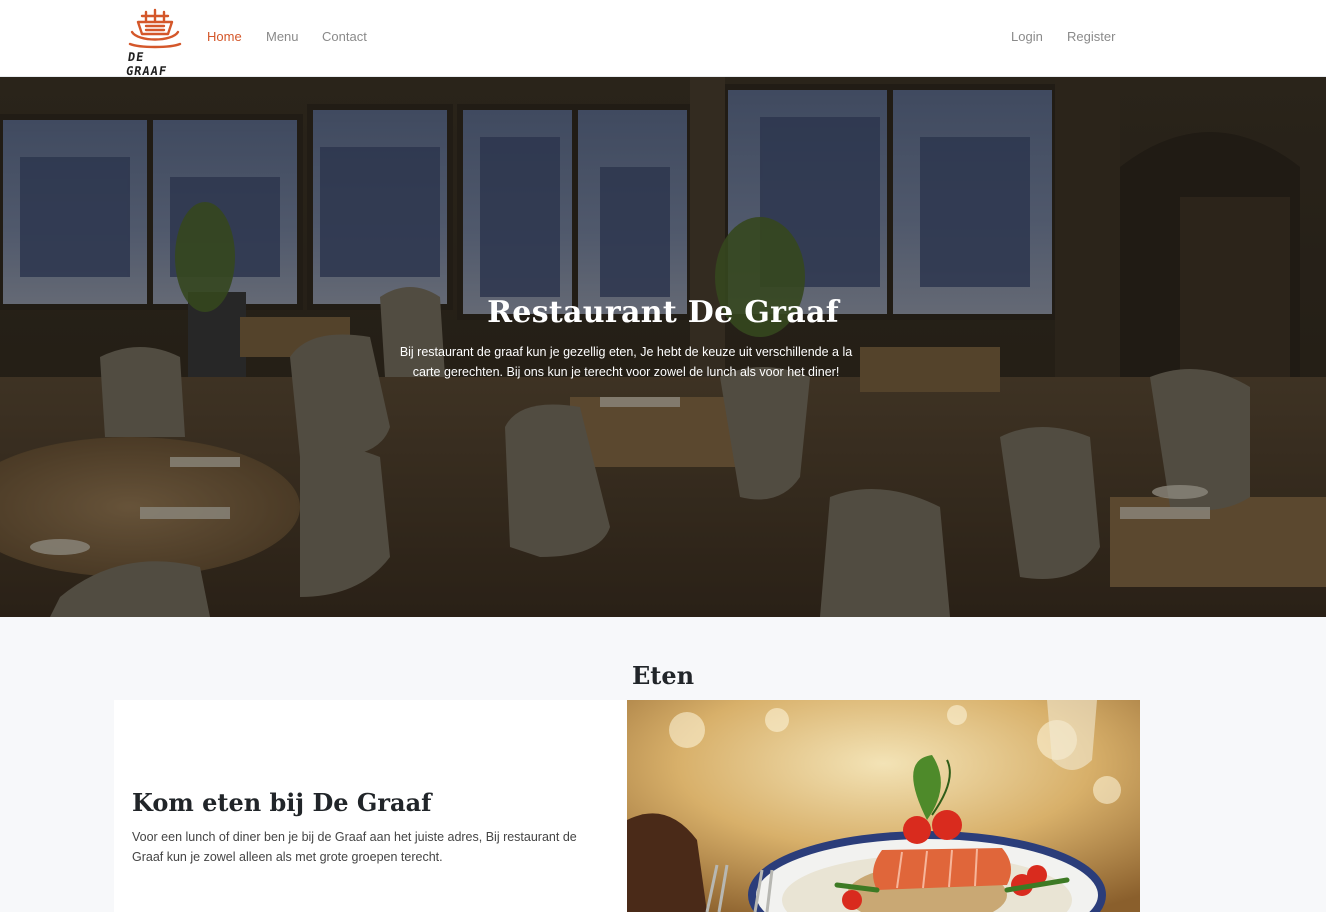 The height and width of the screenshot is (912, 1326). I want to click on nav-link-home: Home, so click(224, 36).